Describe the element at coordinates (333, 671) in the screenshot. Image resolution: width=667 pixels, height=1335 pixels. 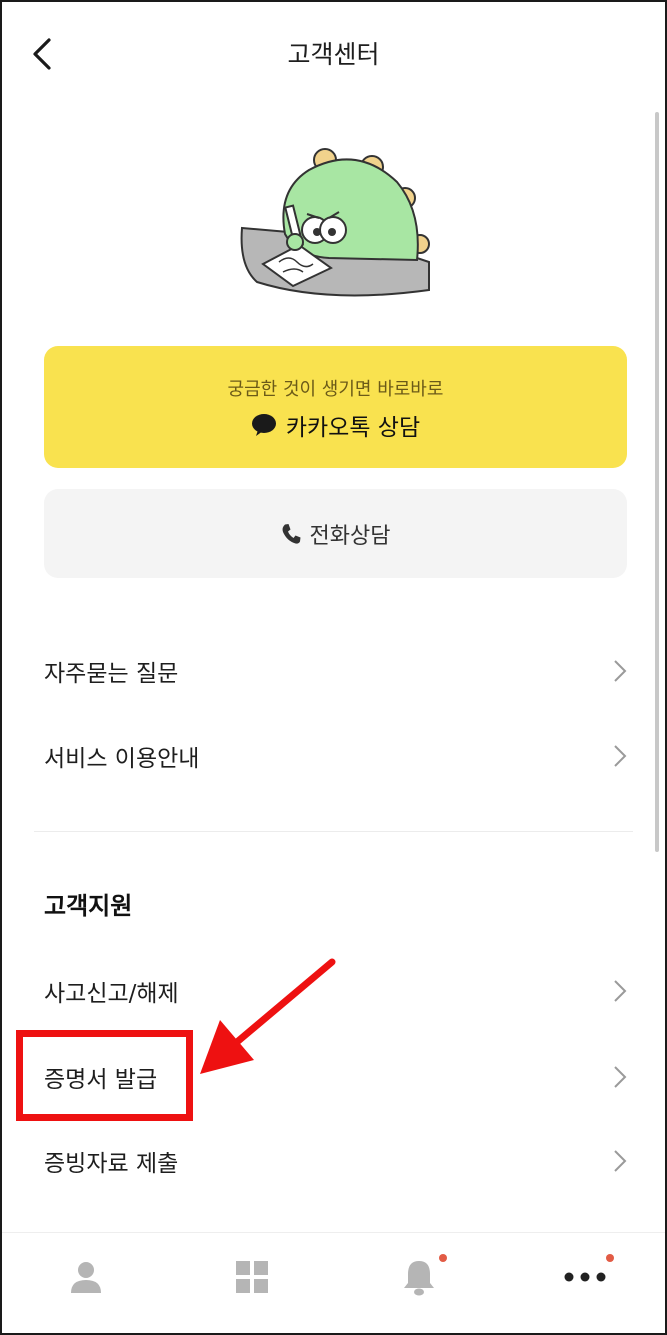
I see `menu-item-faq: 자주묻는 질문` at that location.